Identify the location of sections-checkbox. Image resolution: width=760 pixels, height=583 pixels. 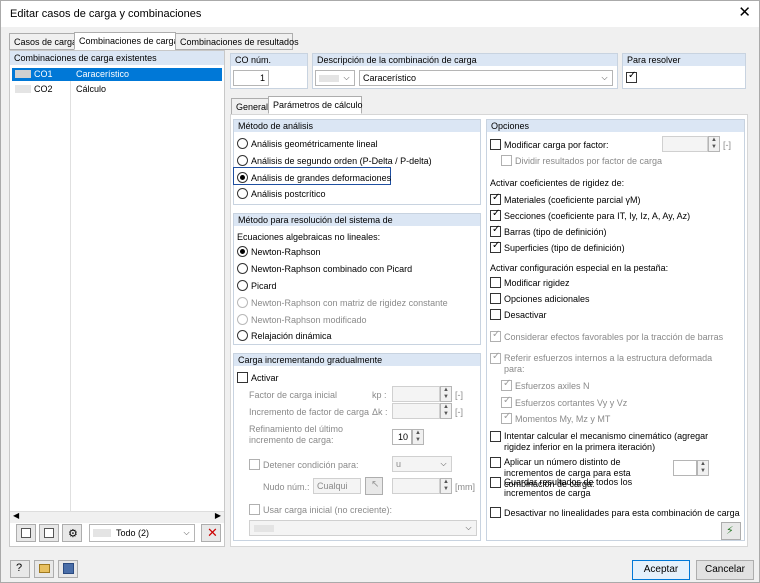
(495, 214).